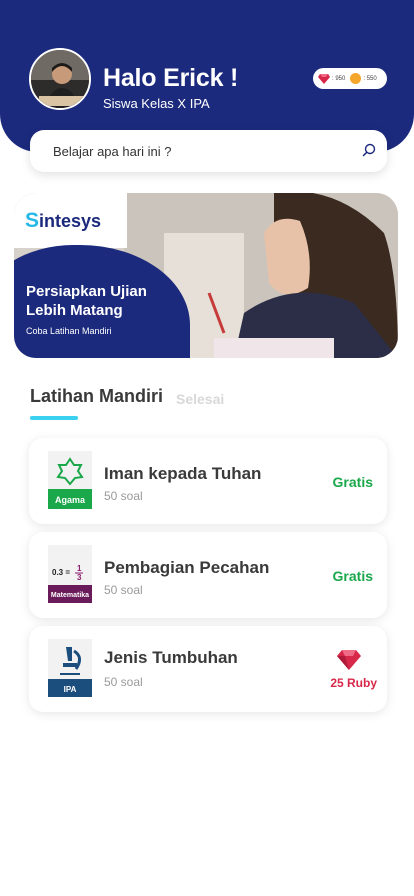  I want to click on coin-balance: : 550, so click(370, 78).